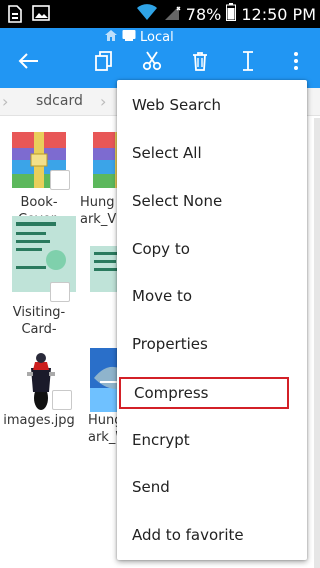 This screenshot has height=568, width=320. I want to click on file-item: images.jpg, so click(39, 403).